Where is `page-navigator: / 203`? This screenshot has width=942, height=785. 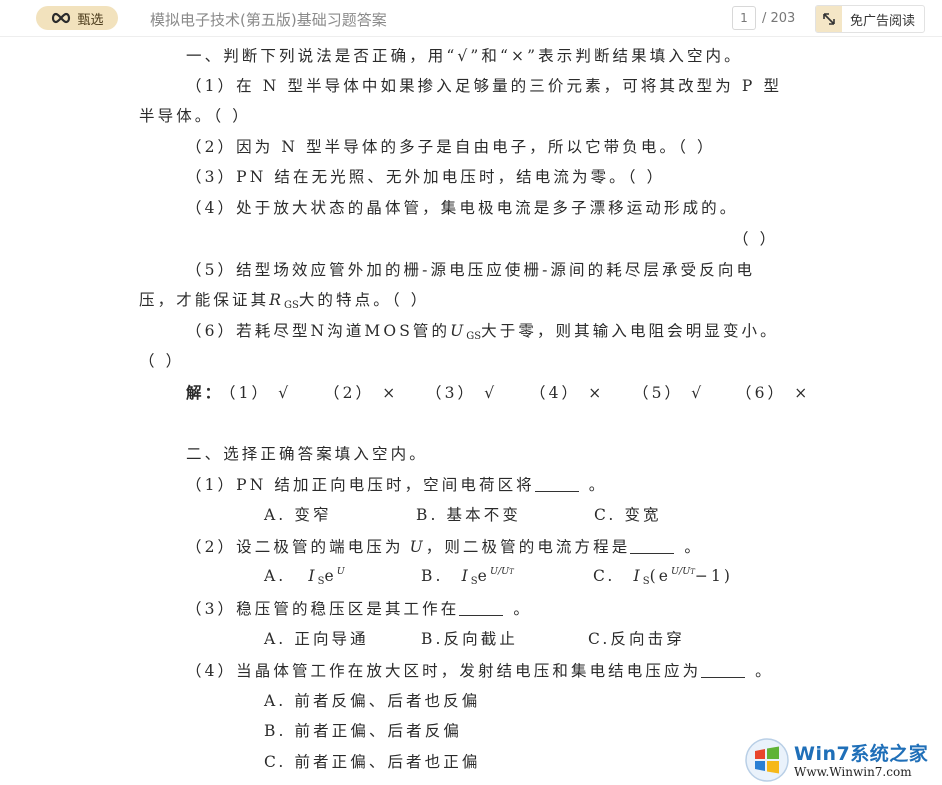 page-navigator: / 203 is located at coordinates (766, 18).